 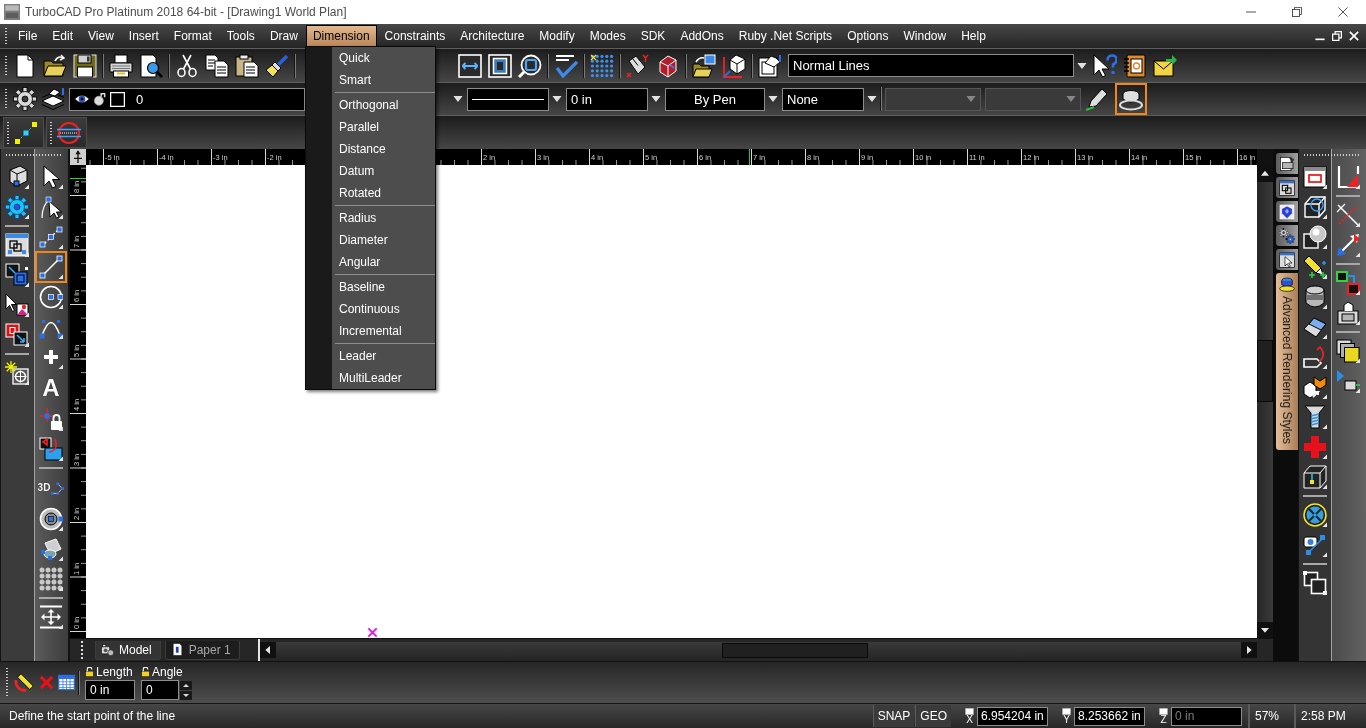 I want to click on line-style-field, so click(x=508, y=99).